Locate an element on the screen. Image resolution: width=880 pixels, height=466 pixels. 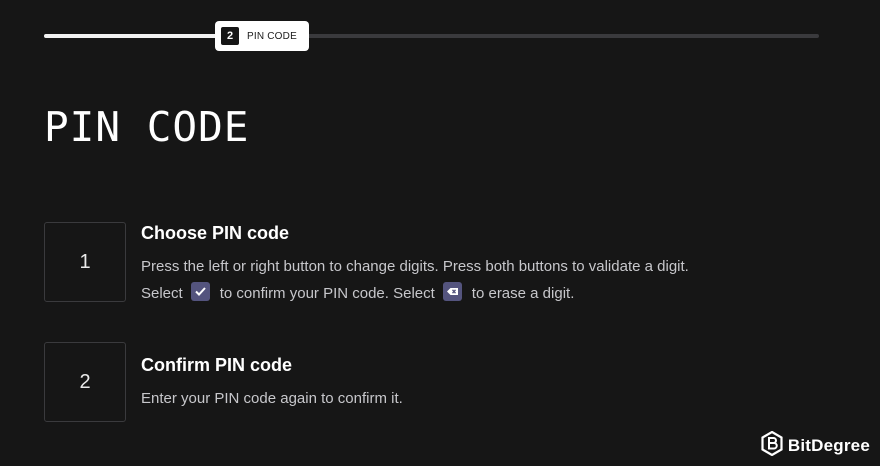
step-heading: Choose PIN code is located at coordinates (215, 233).